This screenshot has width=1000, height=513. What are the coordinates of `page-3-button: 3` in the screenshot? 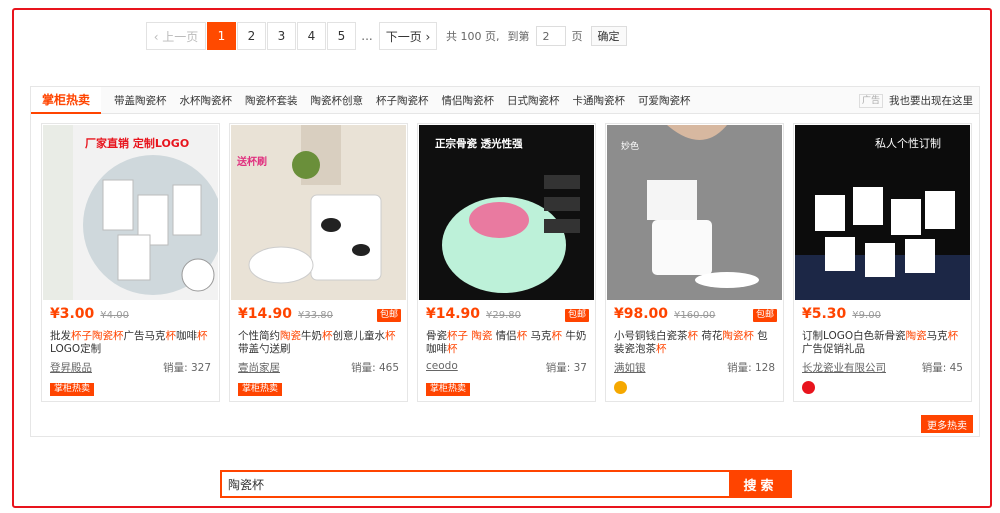 It's located at (281, 36).